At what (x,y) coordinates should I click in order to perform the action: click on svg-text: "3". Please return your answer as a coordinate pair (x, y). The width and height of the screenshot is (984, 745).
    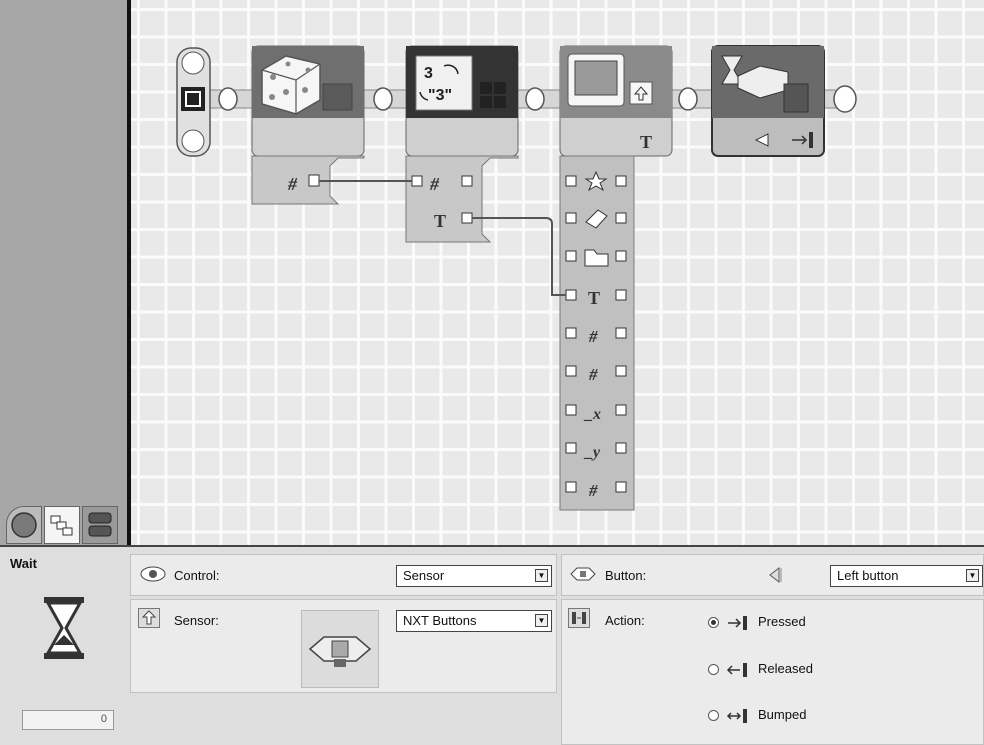
    Looking at the image, I should click on (440, 95).